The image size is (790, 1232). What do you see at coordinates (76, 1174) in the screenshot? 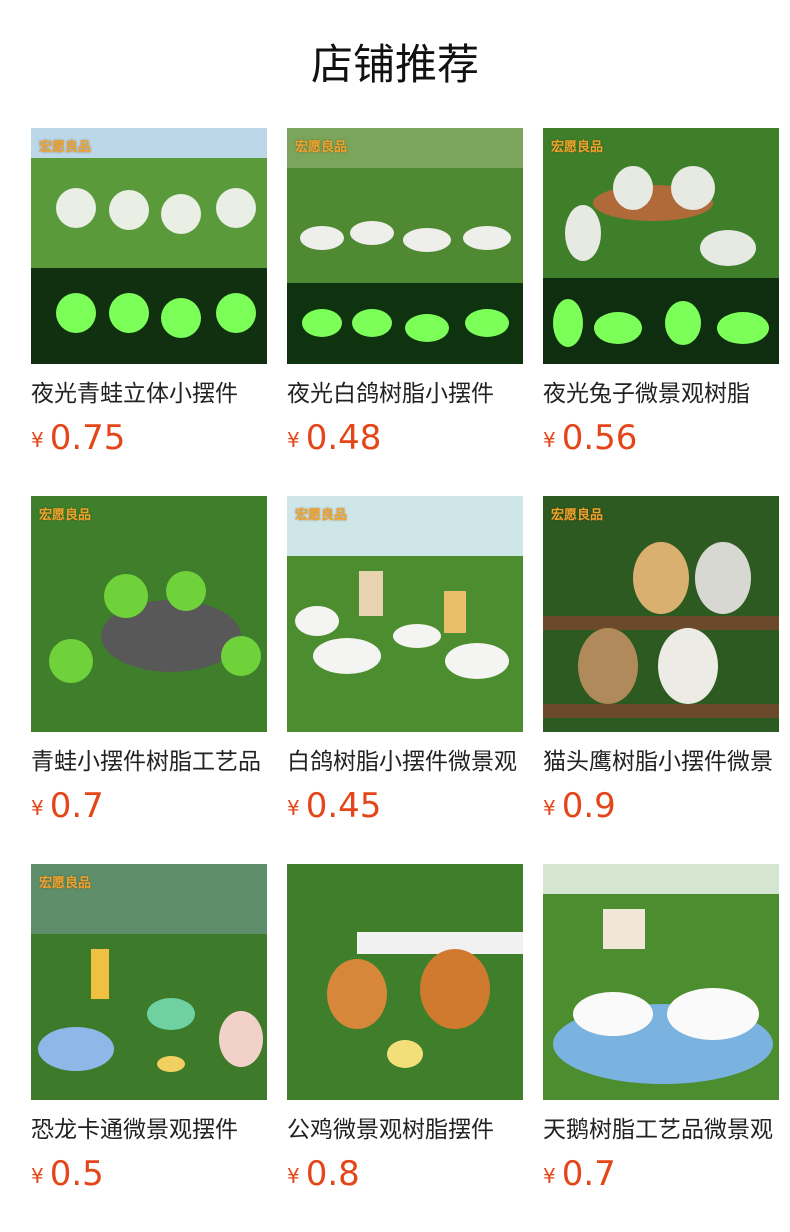
I see `price-value: 0.5` at bounding box center [76, 1174].